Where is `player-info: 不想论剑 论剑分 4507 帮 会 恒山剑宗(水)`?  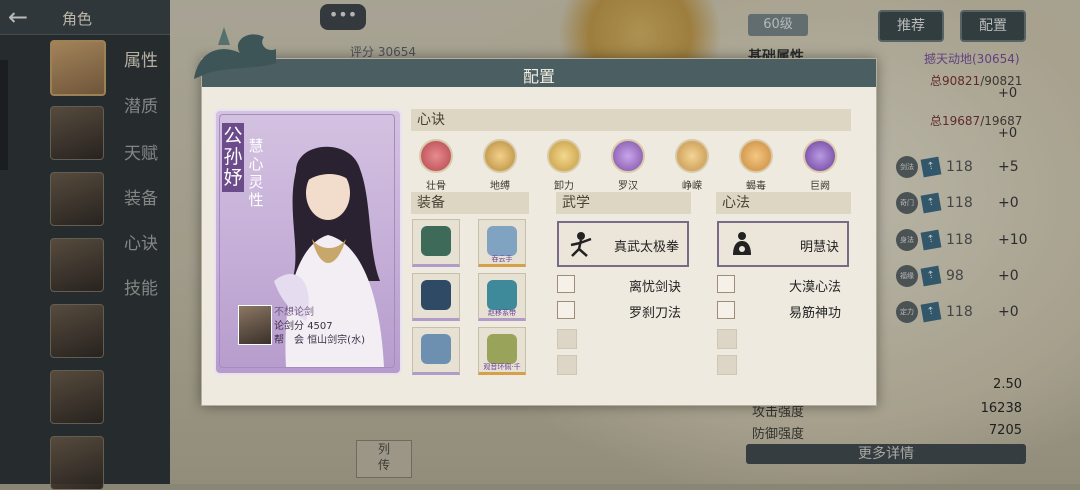 player-info: 不想论剑 论剑分 4507 帮 会 恒山剑宗(水) is located at coordinates (313, 325).